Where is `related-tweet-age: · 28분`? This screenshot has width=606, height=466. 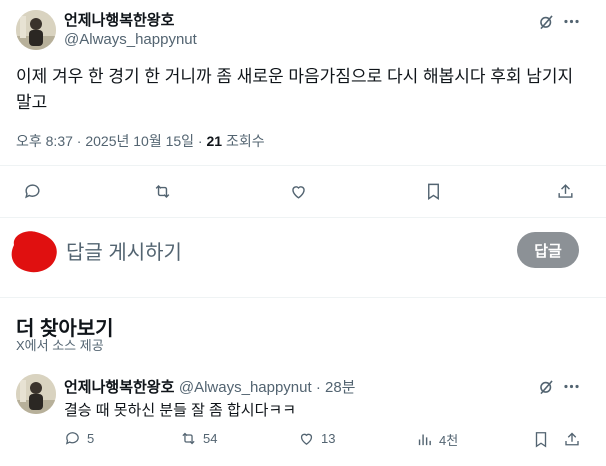
related-tweet-age: · 28분 is located at coordinates (334, 387).